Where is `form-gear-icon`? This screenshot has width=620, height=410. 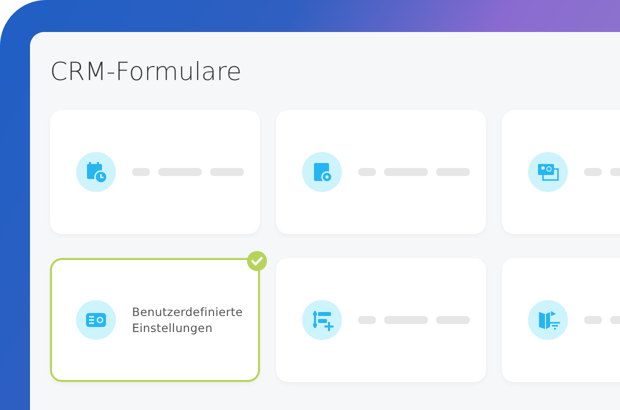 form-gear-icon is located at coordinates (322, 172).